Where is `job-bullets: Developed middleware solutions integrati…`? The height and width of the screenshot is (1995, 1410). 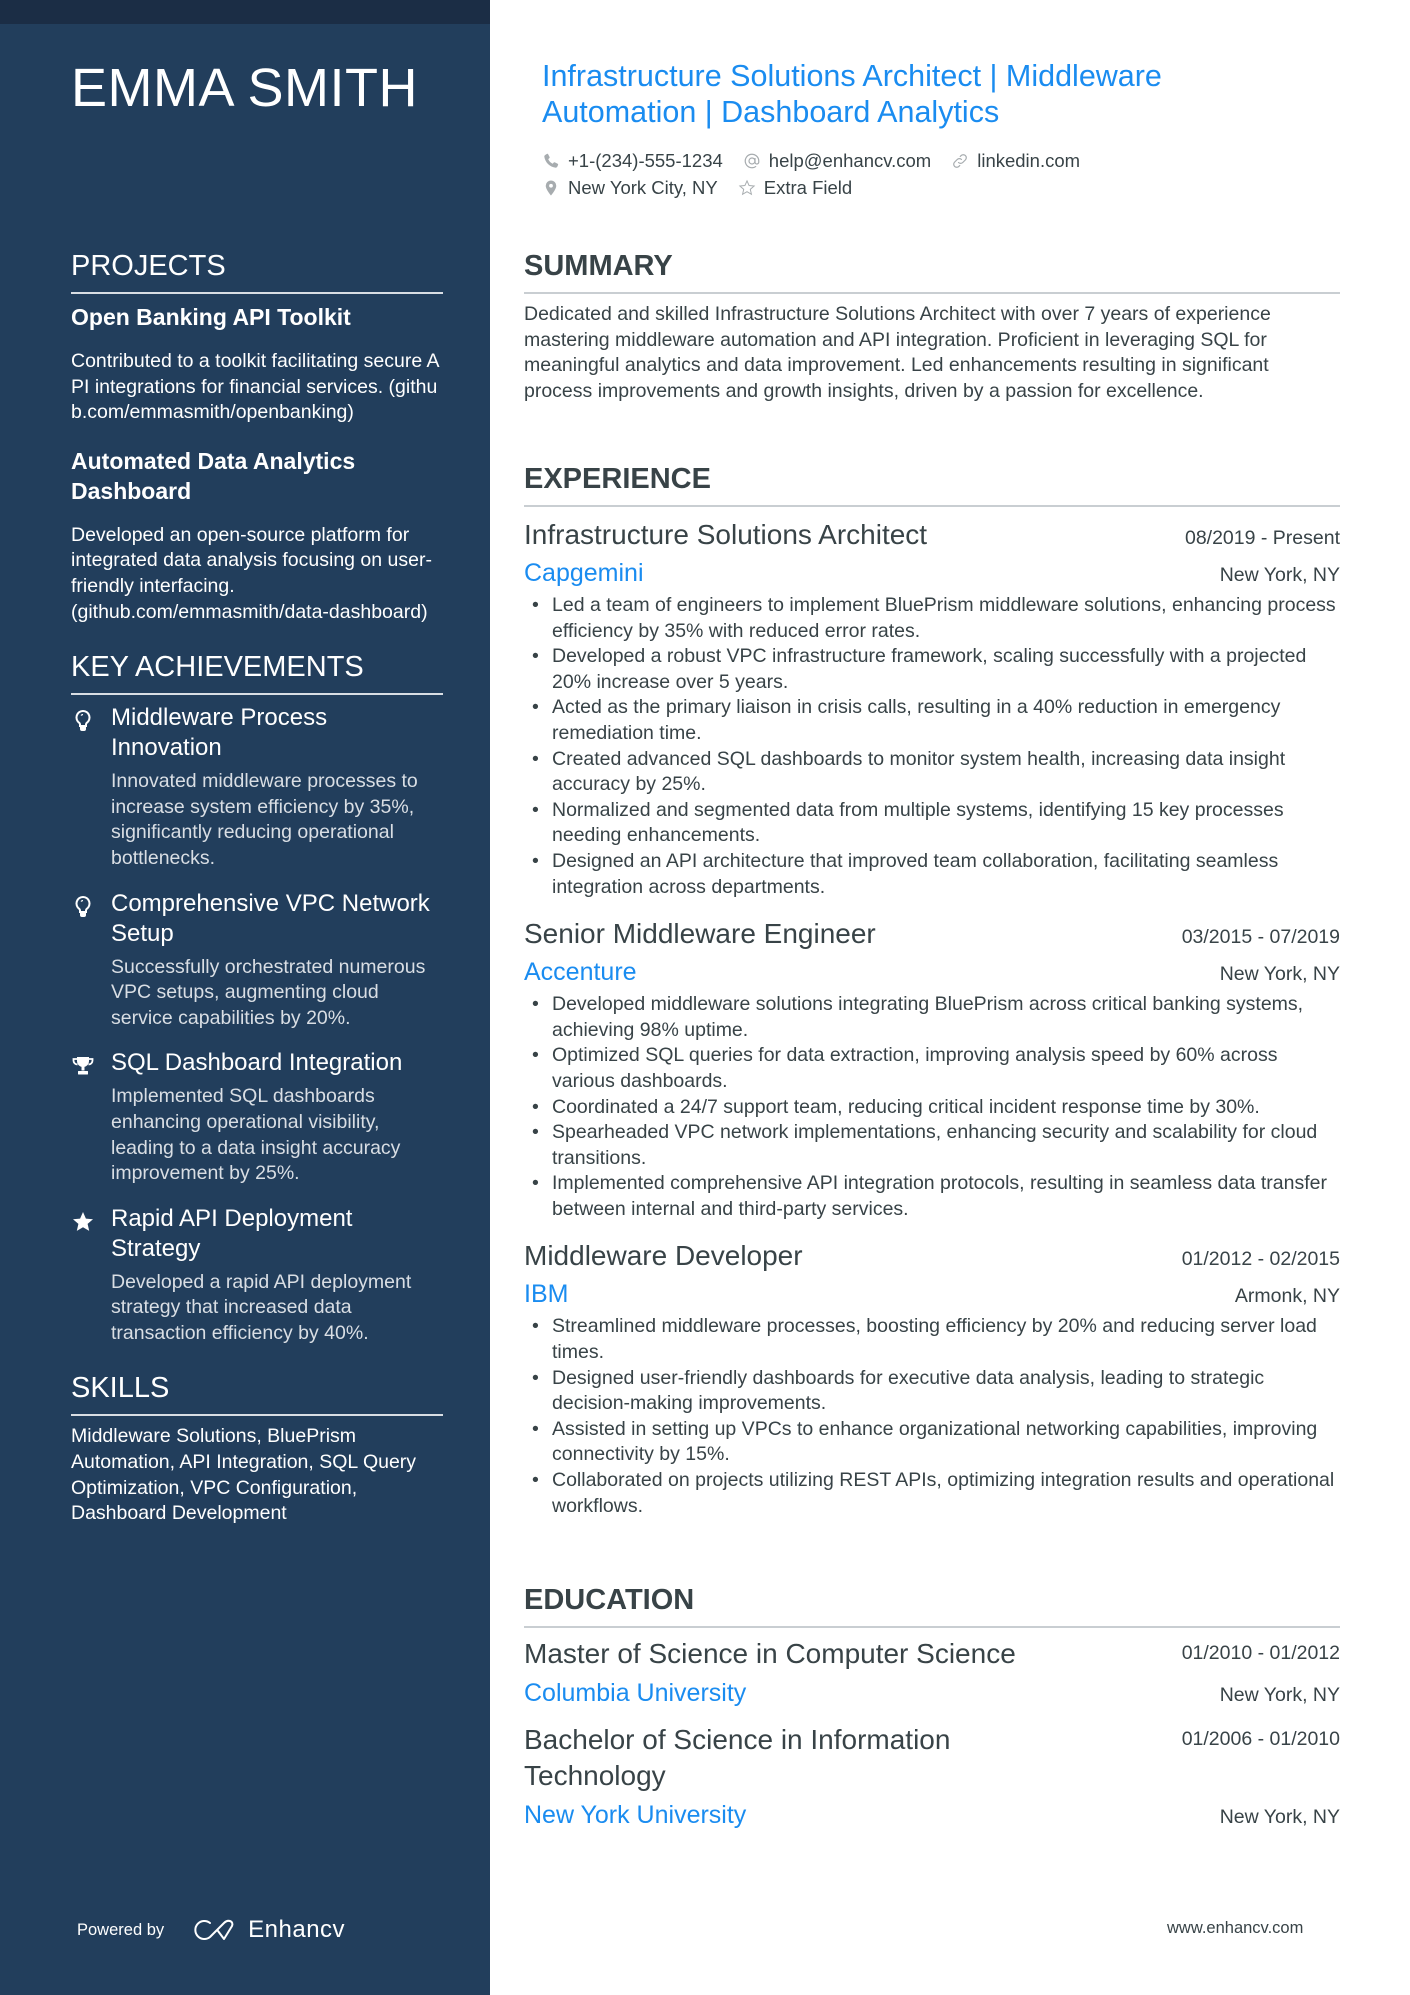 job-bullets: Developed middleware solutions integrati… is located at coordinates (932, 1107).